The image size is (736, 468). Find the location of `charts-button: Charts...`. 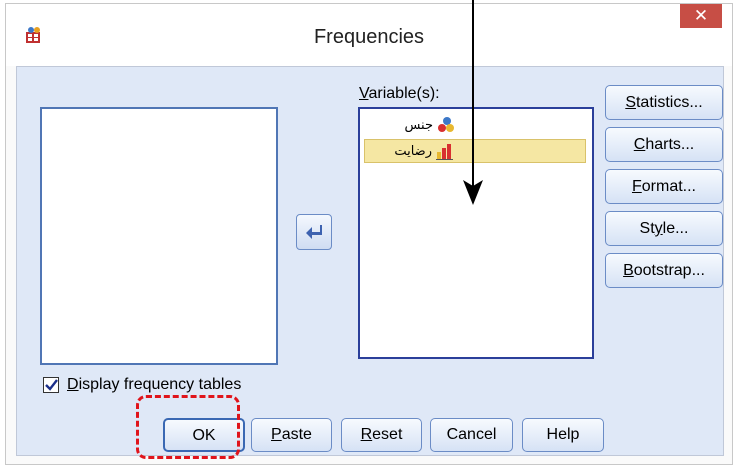

charts-button: Charts... is located at coordinates (664, 144).